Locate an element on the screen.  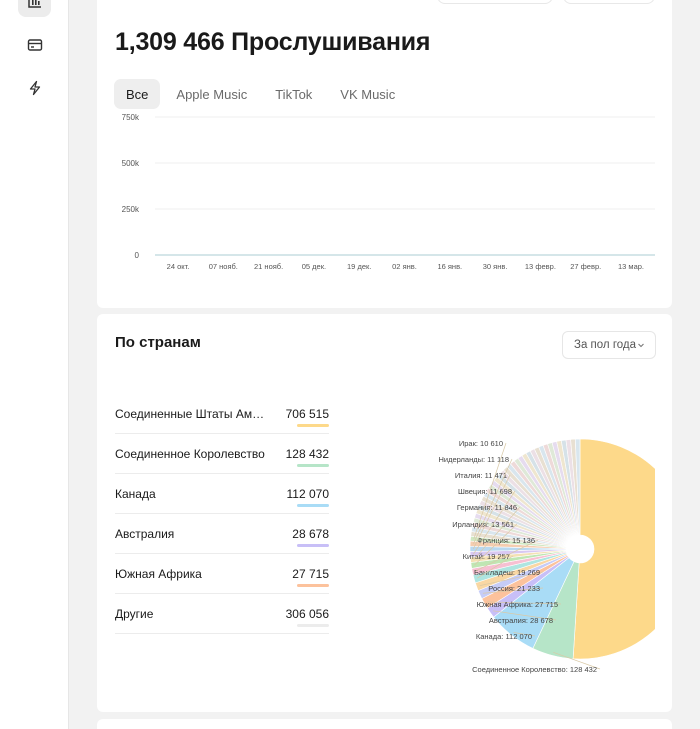
x-tick-label: 19 дек. is located at coordinates (359, 266).